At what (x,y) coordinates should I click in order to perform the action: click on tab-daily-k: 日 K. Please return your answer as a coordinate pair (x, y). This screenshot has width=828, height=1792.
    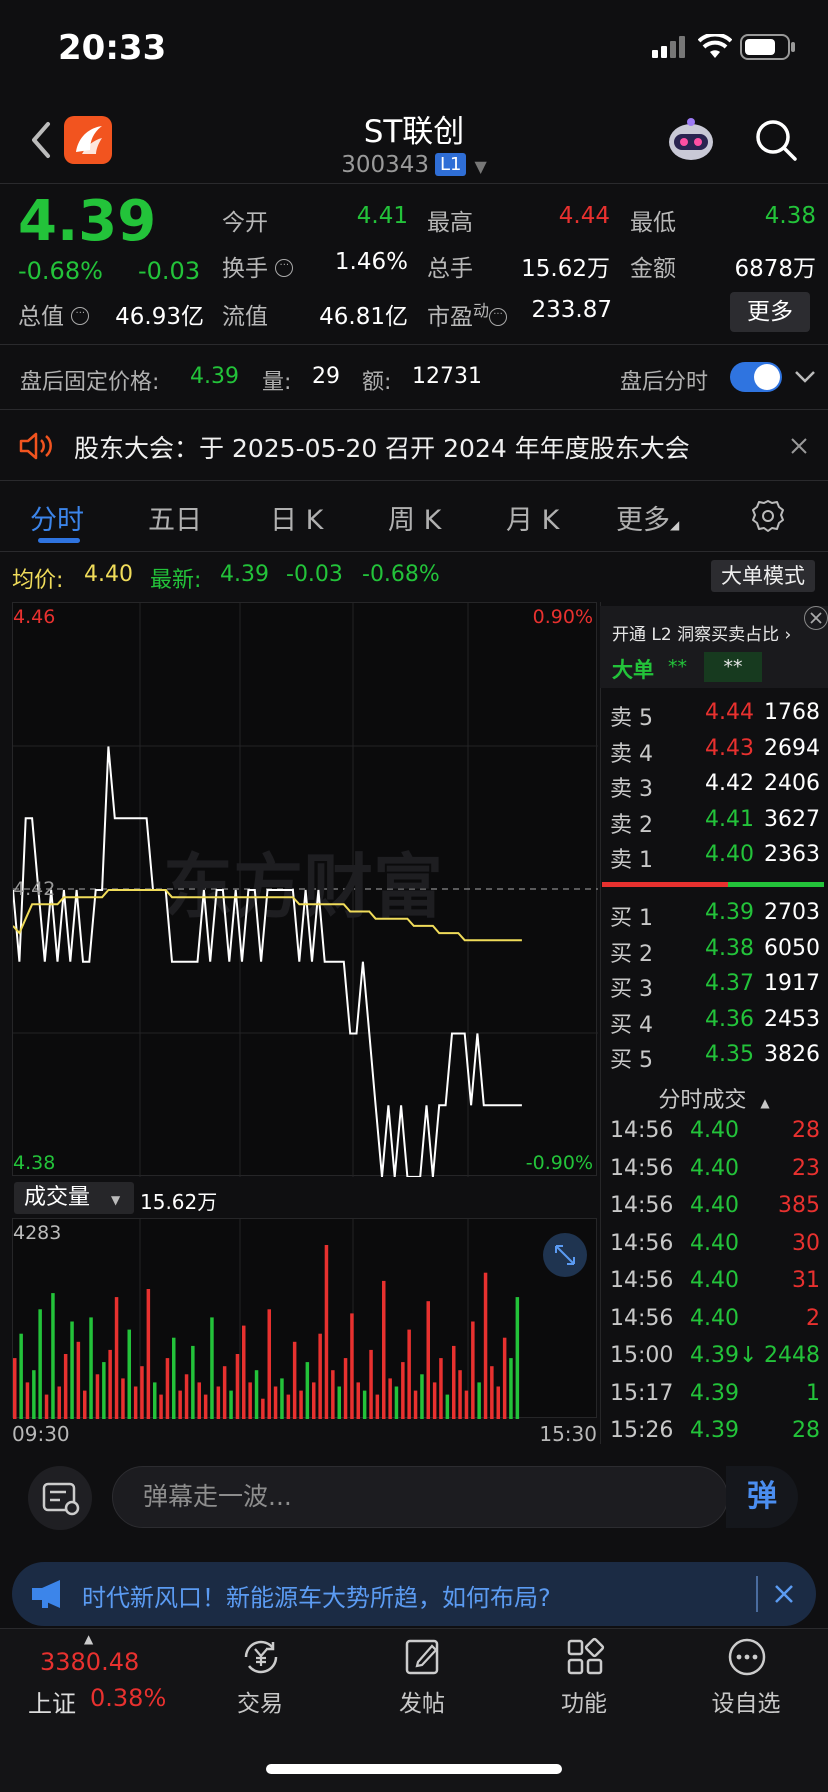
    Looking at the image, I should click on (296, 517).